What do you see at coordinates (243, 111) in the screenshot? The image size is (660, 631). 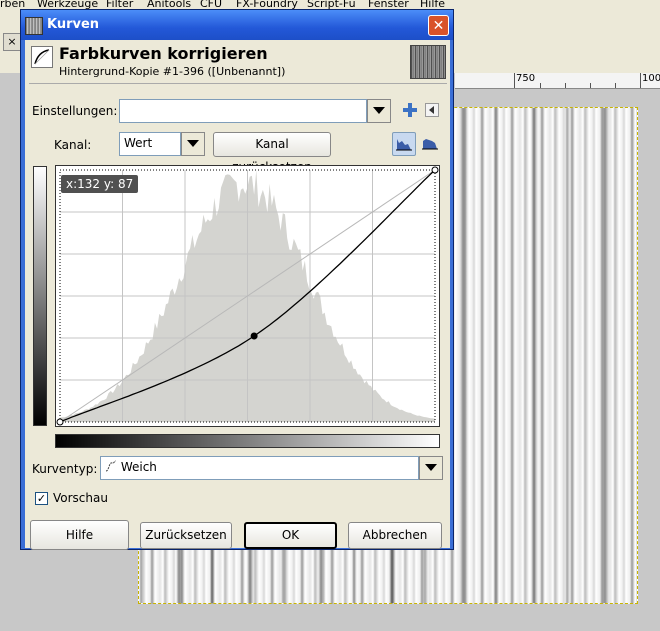 I see `settings-combo` at bounding box center [243, 111].